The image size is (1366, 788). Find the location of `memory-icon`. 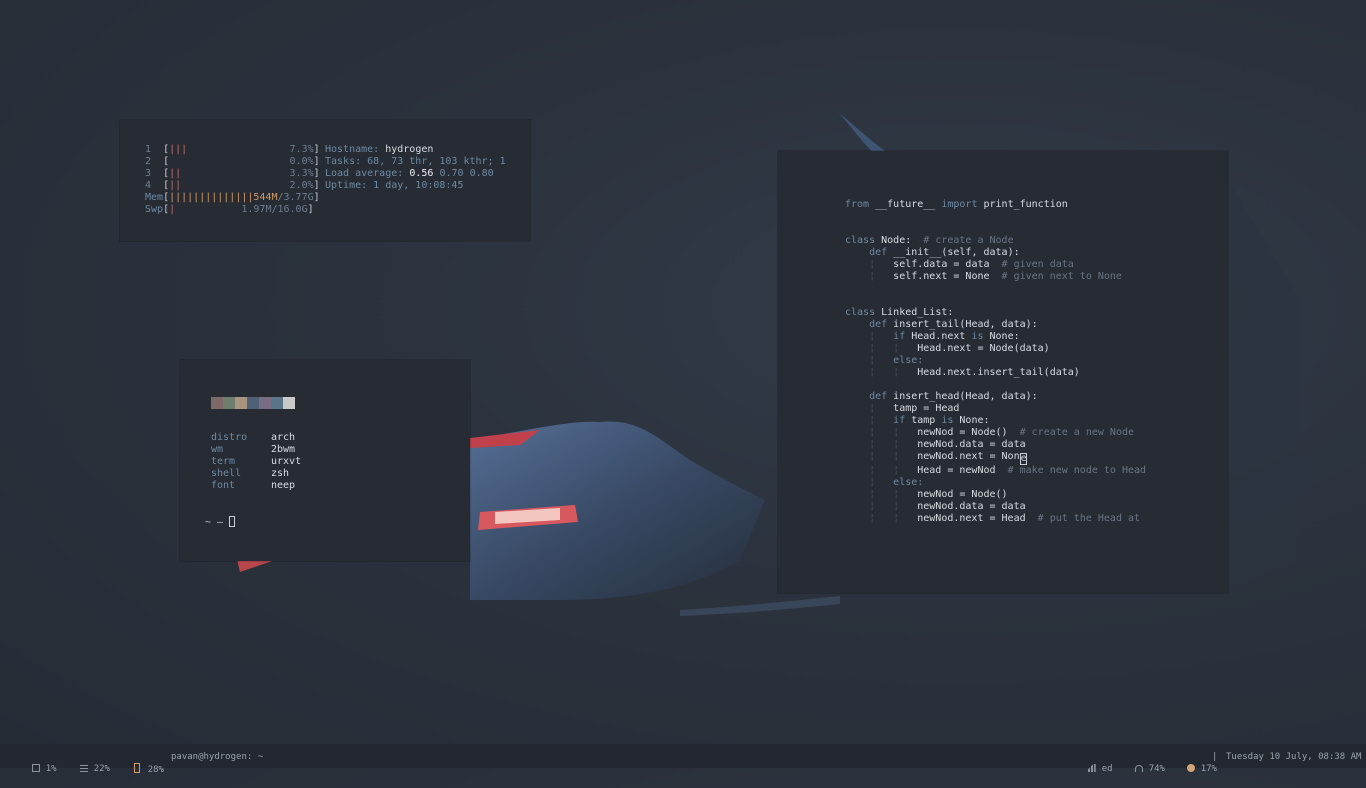

memory-icon is located at coordinates (83, 768).